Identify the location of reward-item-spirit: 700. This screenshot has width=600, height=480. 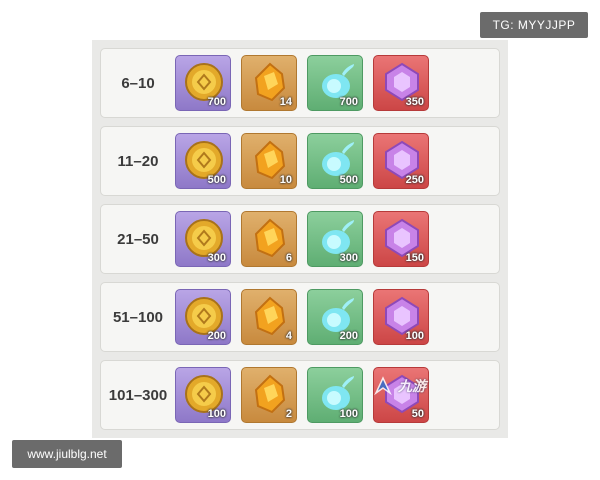
(335, 83).